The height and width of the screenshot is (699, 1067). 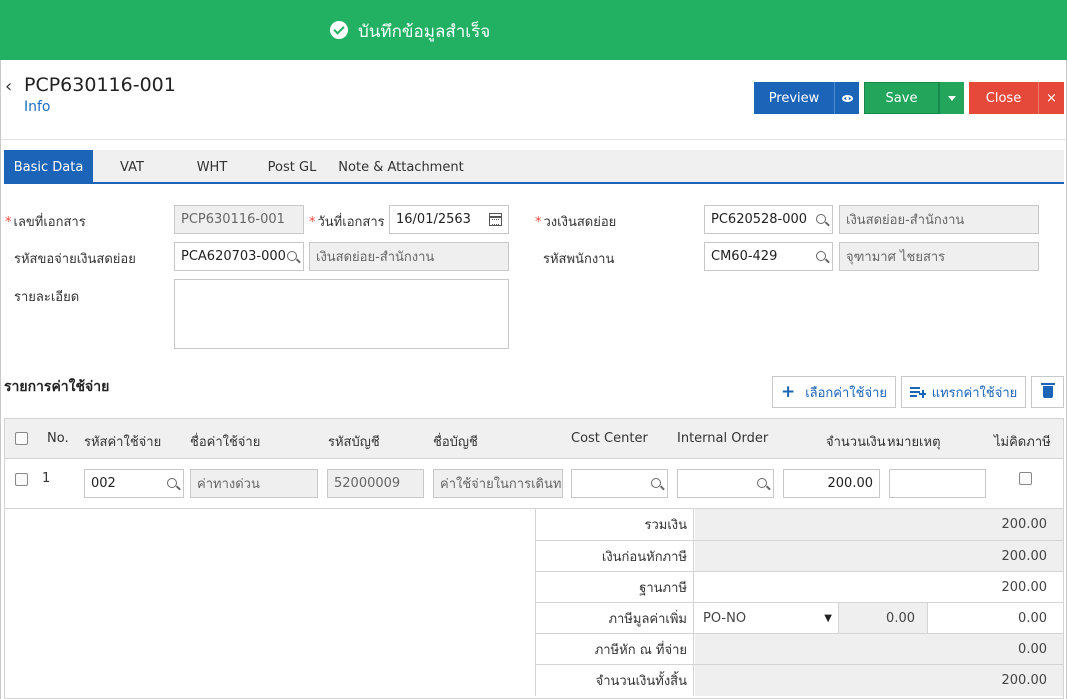 I want to click on summary-before-tax-label: เงินก่อนหักภาษี, so click(x=614, y=556).